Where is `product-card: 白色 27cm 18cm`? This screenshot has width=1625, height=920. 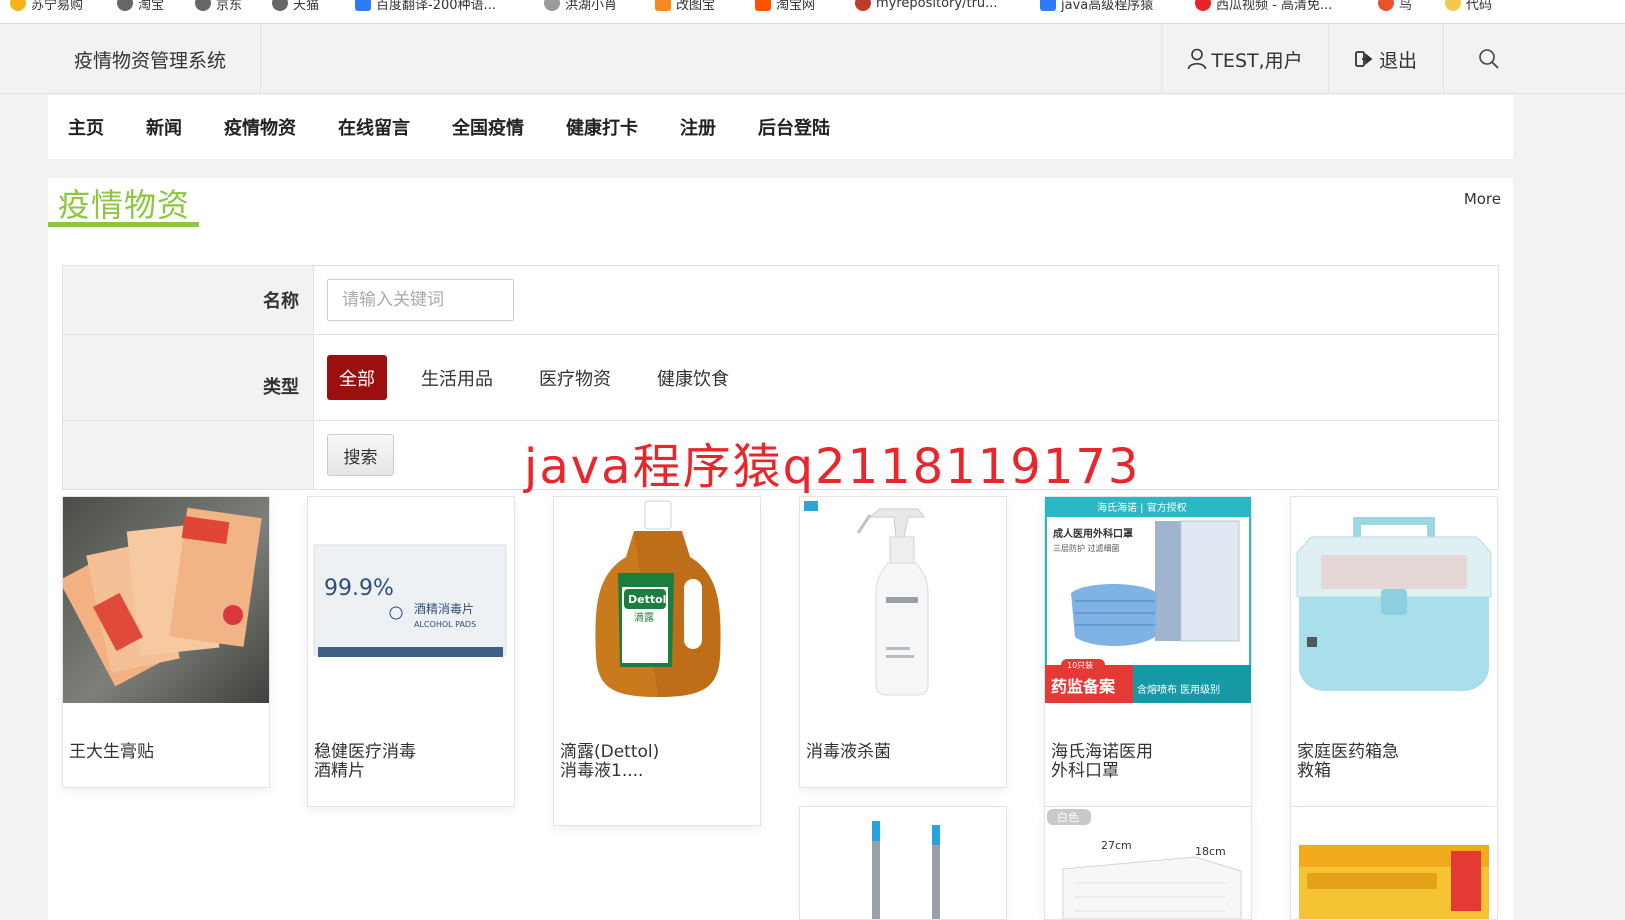 product-card: 白色 27cm 18cm is located at coordinates (1148, 863).